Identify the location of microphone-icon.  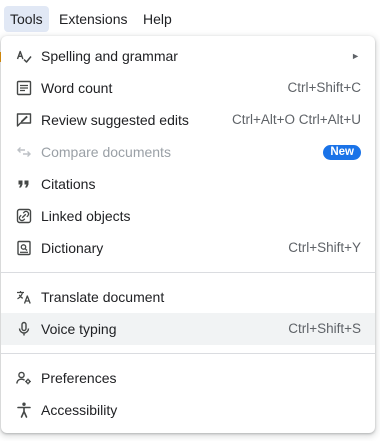
(24, 329).